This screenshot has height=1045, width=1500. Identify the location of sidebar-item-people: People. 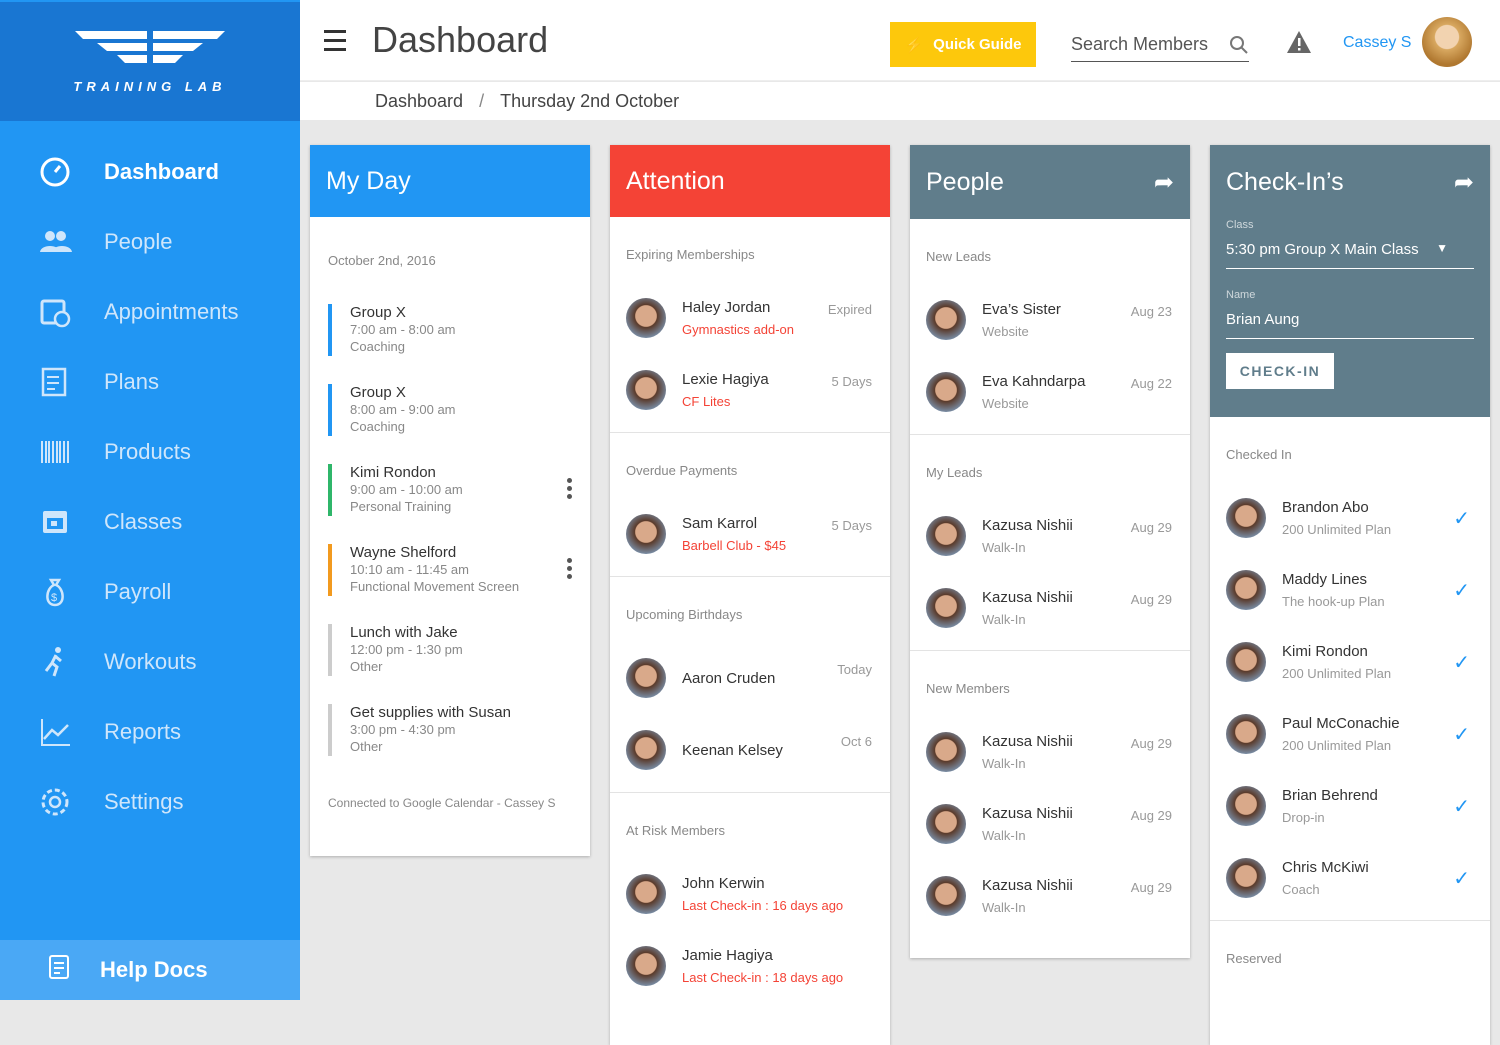
(150, 242).